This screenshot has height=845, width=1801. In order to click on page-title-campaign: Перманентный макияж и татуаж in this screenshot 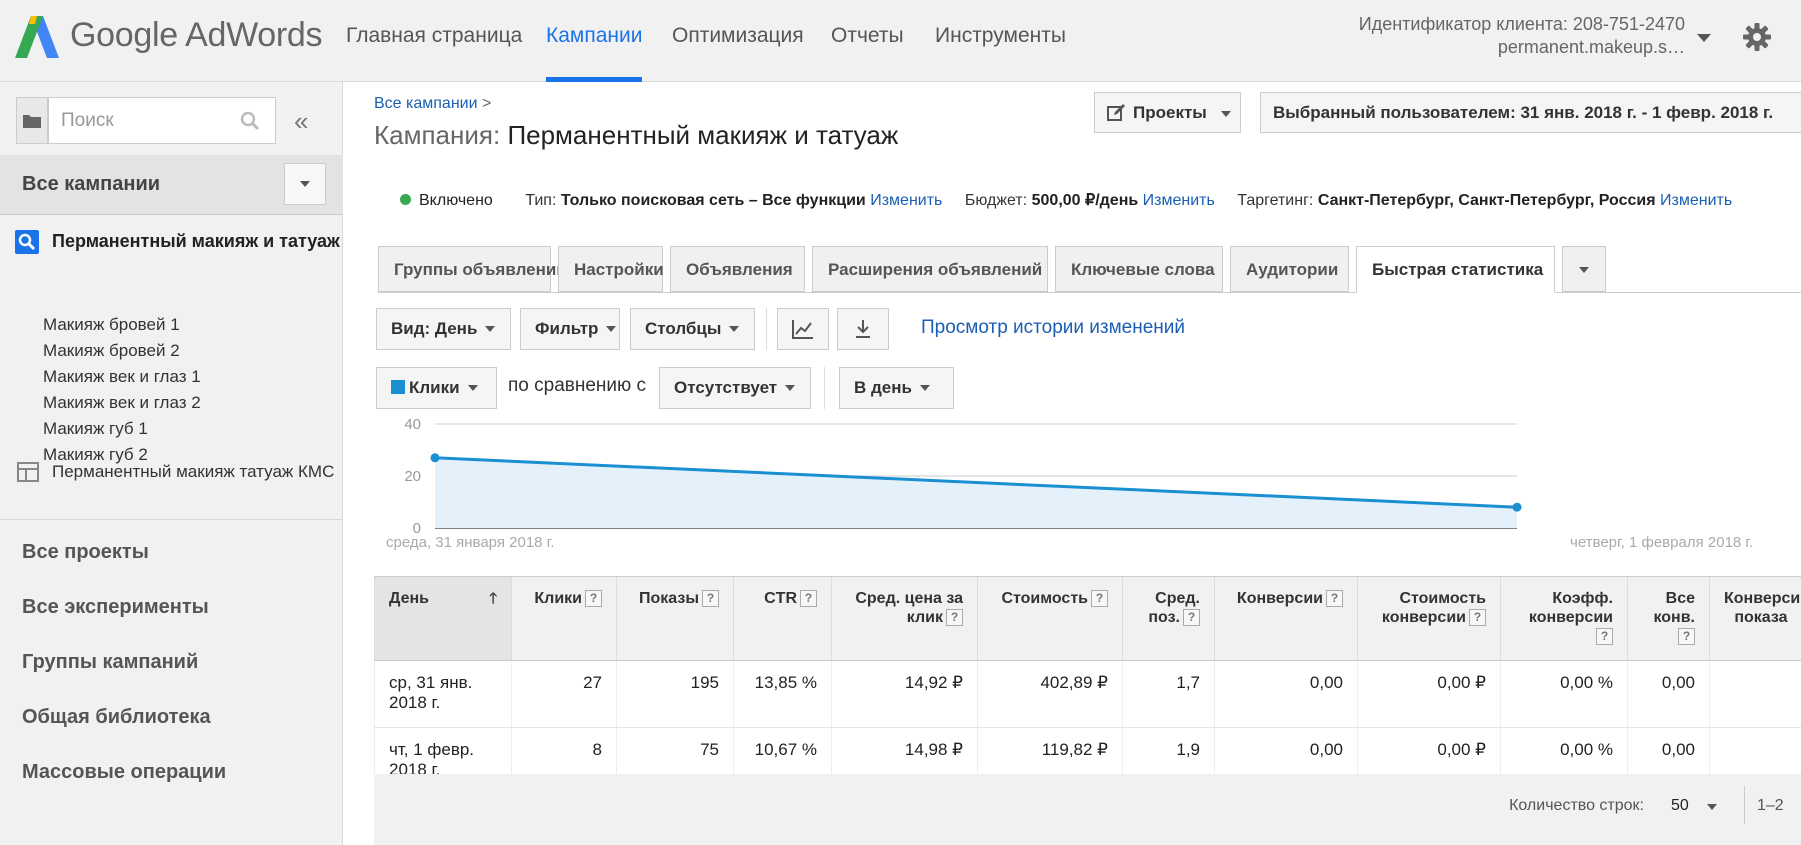, I will do `click(703, 135)`.